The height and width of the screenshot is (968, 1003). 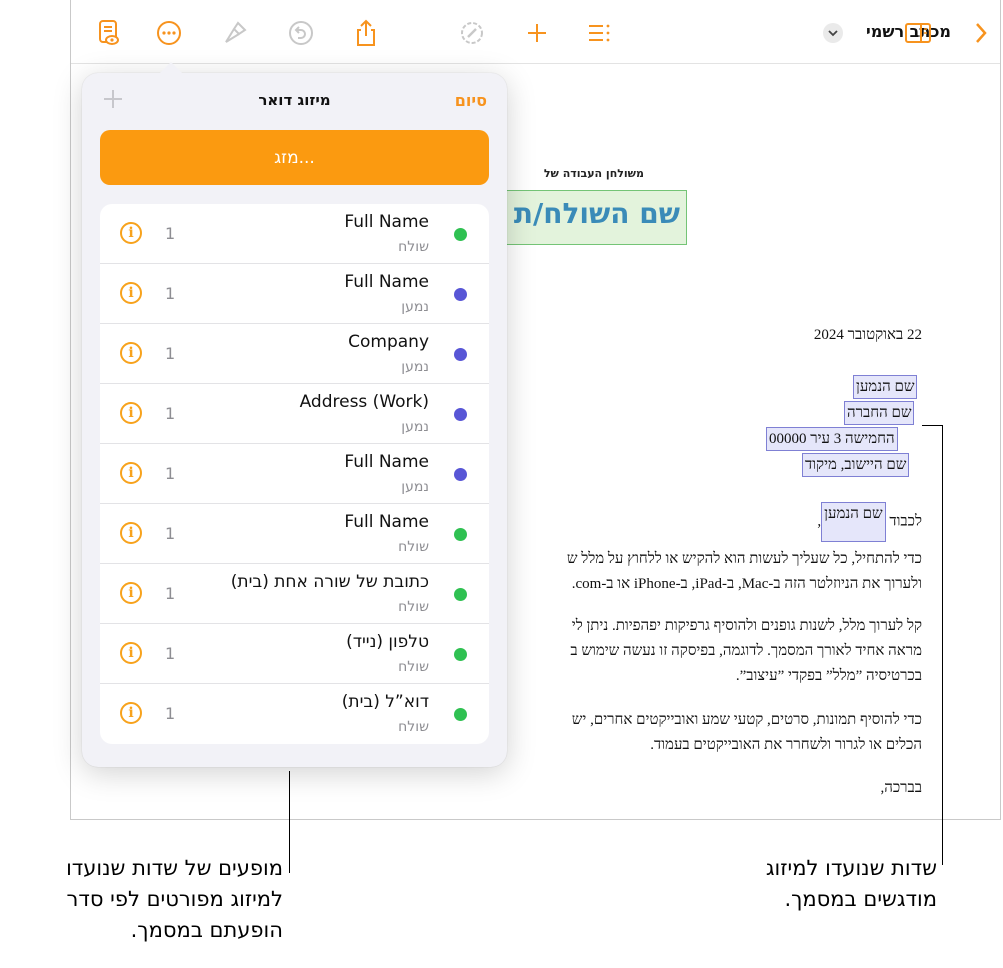 What do you see at coordinates (472, 33) in the screenshot?
I see `edit-badge-icon` at bounding box center [472, 33].